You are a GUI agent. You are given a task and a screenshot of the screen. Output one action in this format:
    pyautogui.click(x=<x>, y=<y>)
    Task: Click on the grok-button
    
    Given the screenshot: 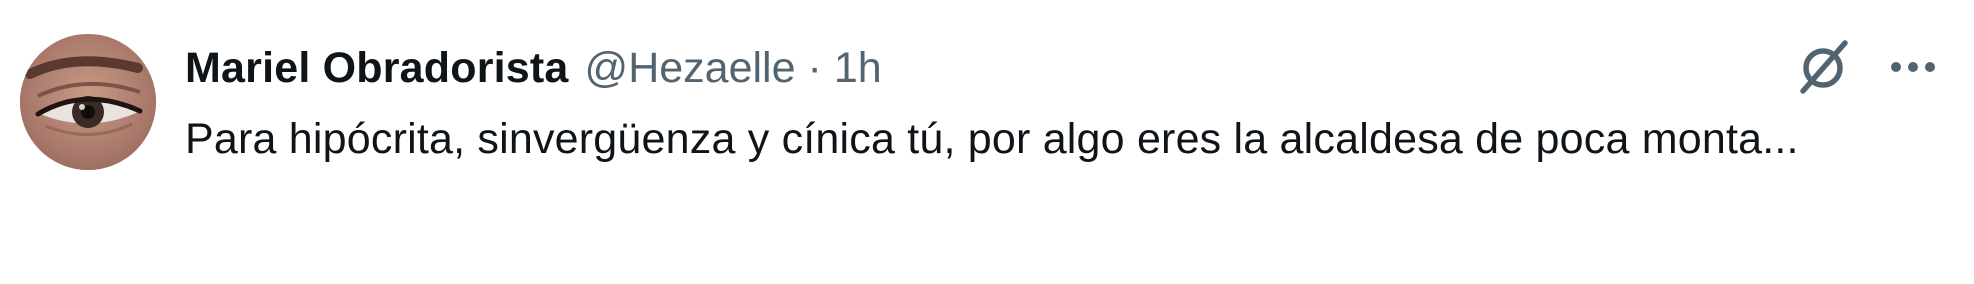 What is the action you would take?
    pyautogui.click(x=1823, y=69)
    